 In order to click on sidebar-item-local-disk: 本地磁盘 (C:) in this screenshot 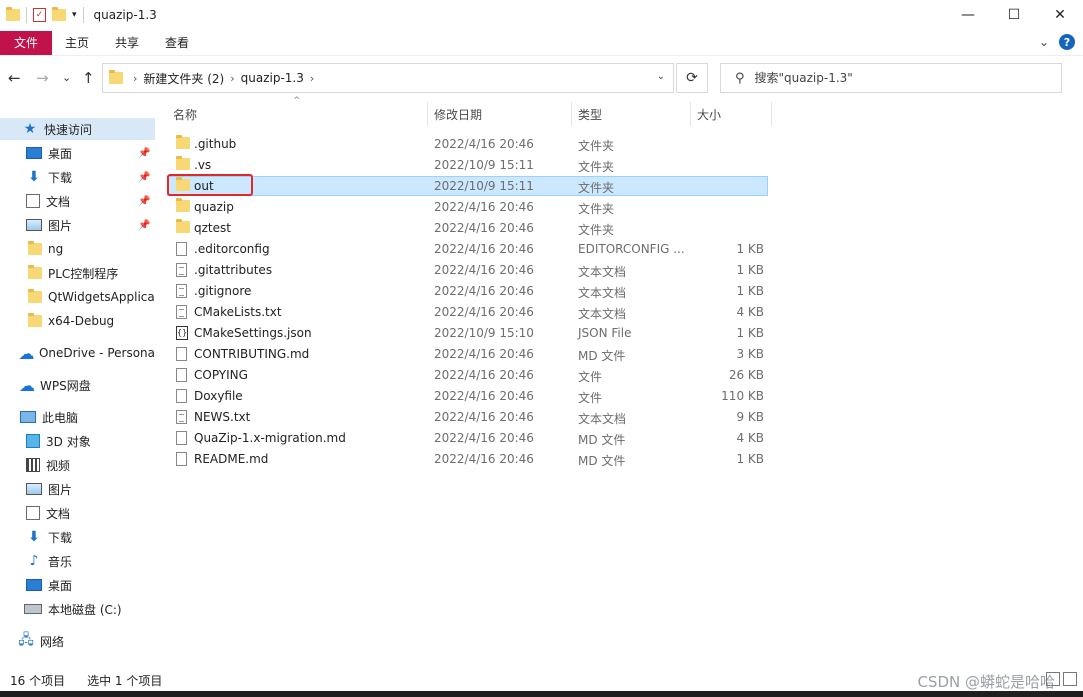, I will do `click(77, 609)`.